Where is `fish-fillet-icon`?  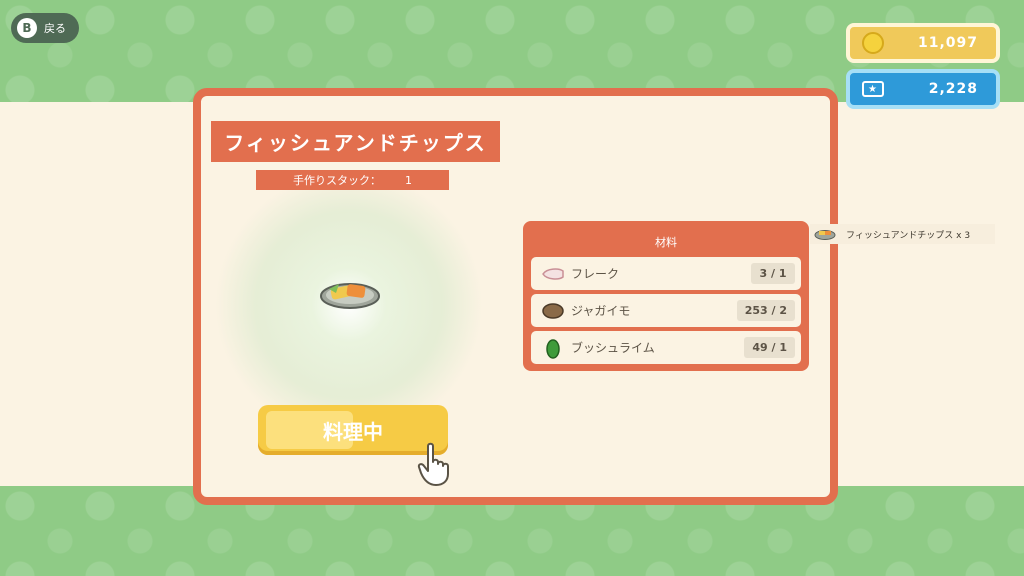
fish-fillet-icon is located at coordinates (553, 274).